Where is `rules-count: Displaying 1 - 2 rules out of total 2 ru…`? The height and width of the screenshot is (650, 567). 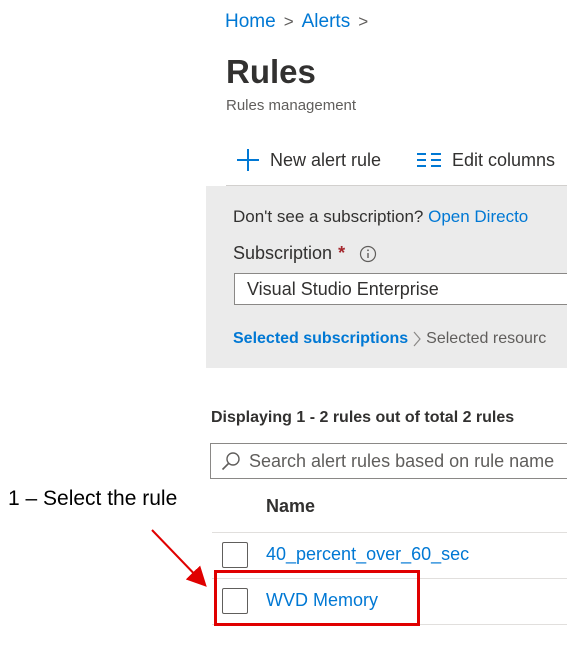
rules-count: Displaying 1 - 2 rules out of total 2 ru… is located at coordinates (363, 417).